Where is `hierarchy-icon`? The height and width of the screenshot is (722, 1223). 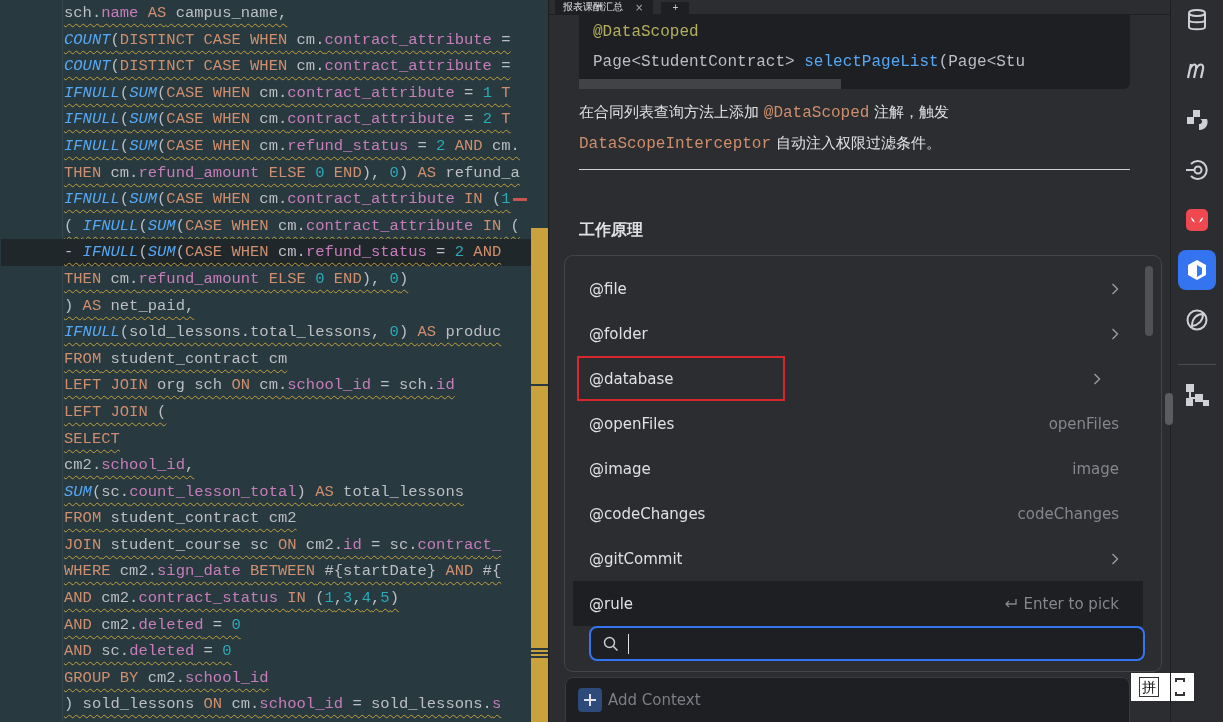 hierarchy-icon is located at coordinates (1197, 395).